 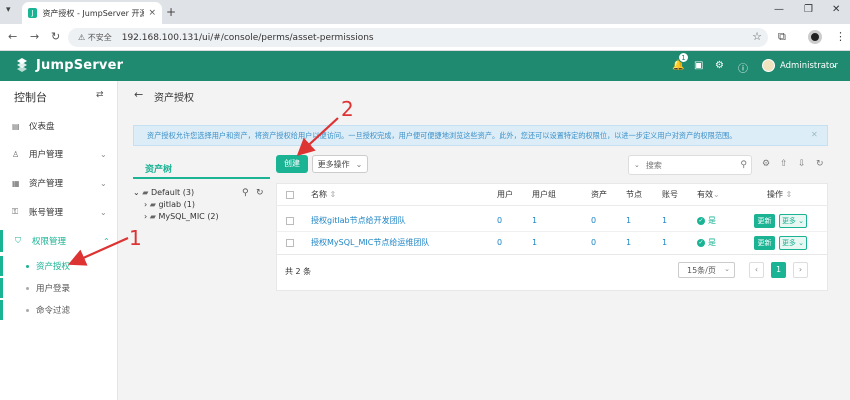 I want to click on sidebar-item-dashboard: ▤ 仪表盘, so click(x=59, y=126).